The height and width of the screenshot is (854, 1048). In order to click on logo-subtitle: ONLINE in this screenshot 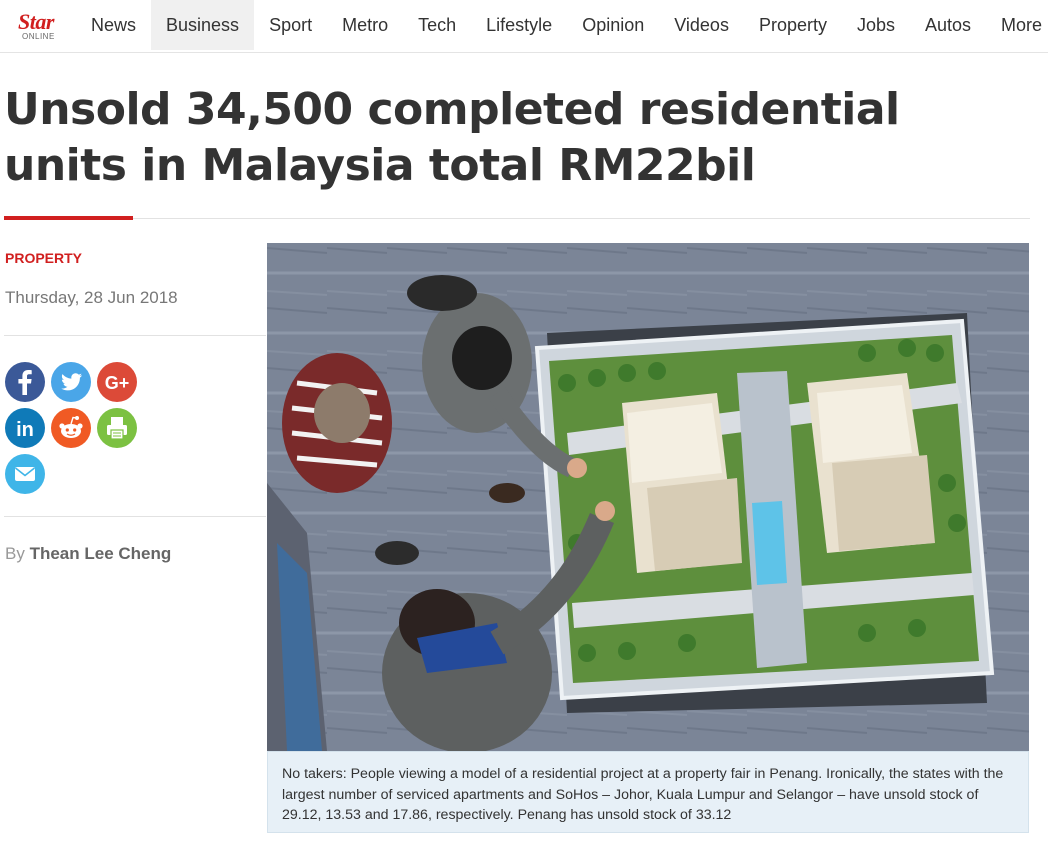, I will do `click(38, 36)`.